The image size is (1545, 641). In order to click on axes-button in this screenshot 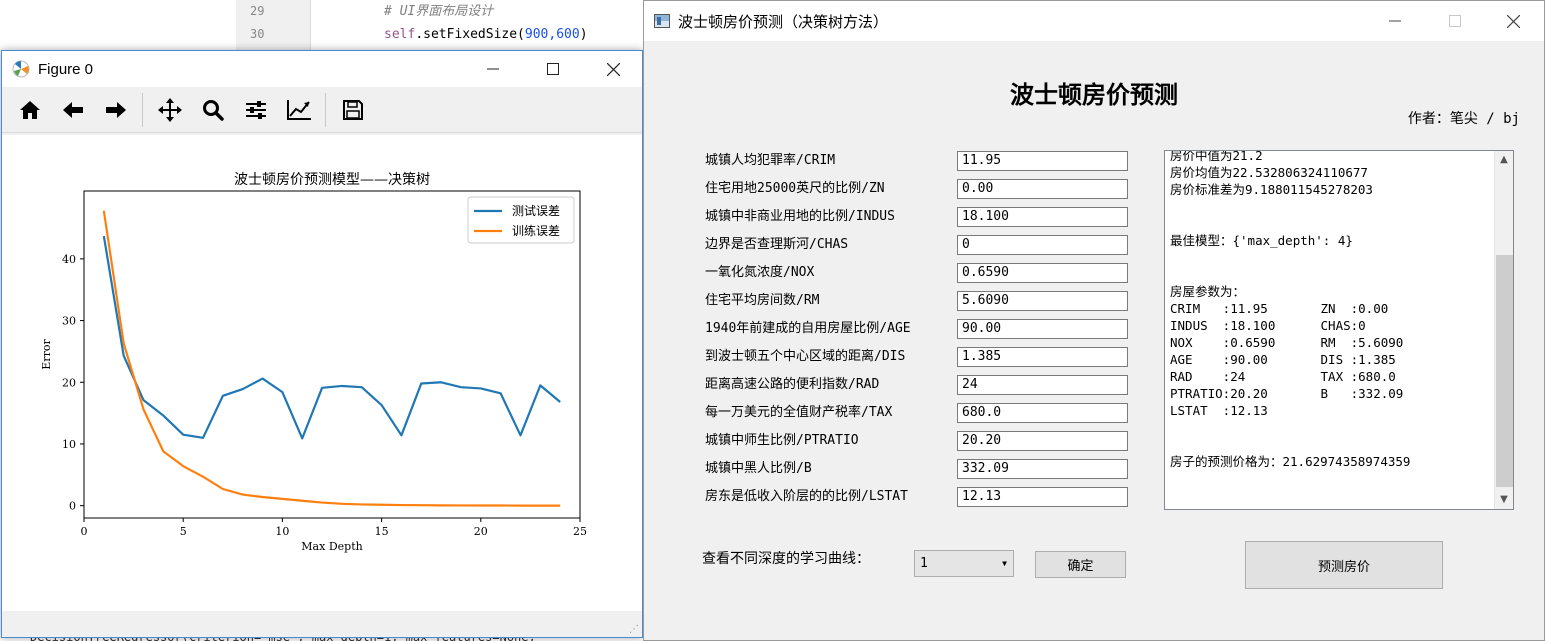, I will do `click(298, 110)`.